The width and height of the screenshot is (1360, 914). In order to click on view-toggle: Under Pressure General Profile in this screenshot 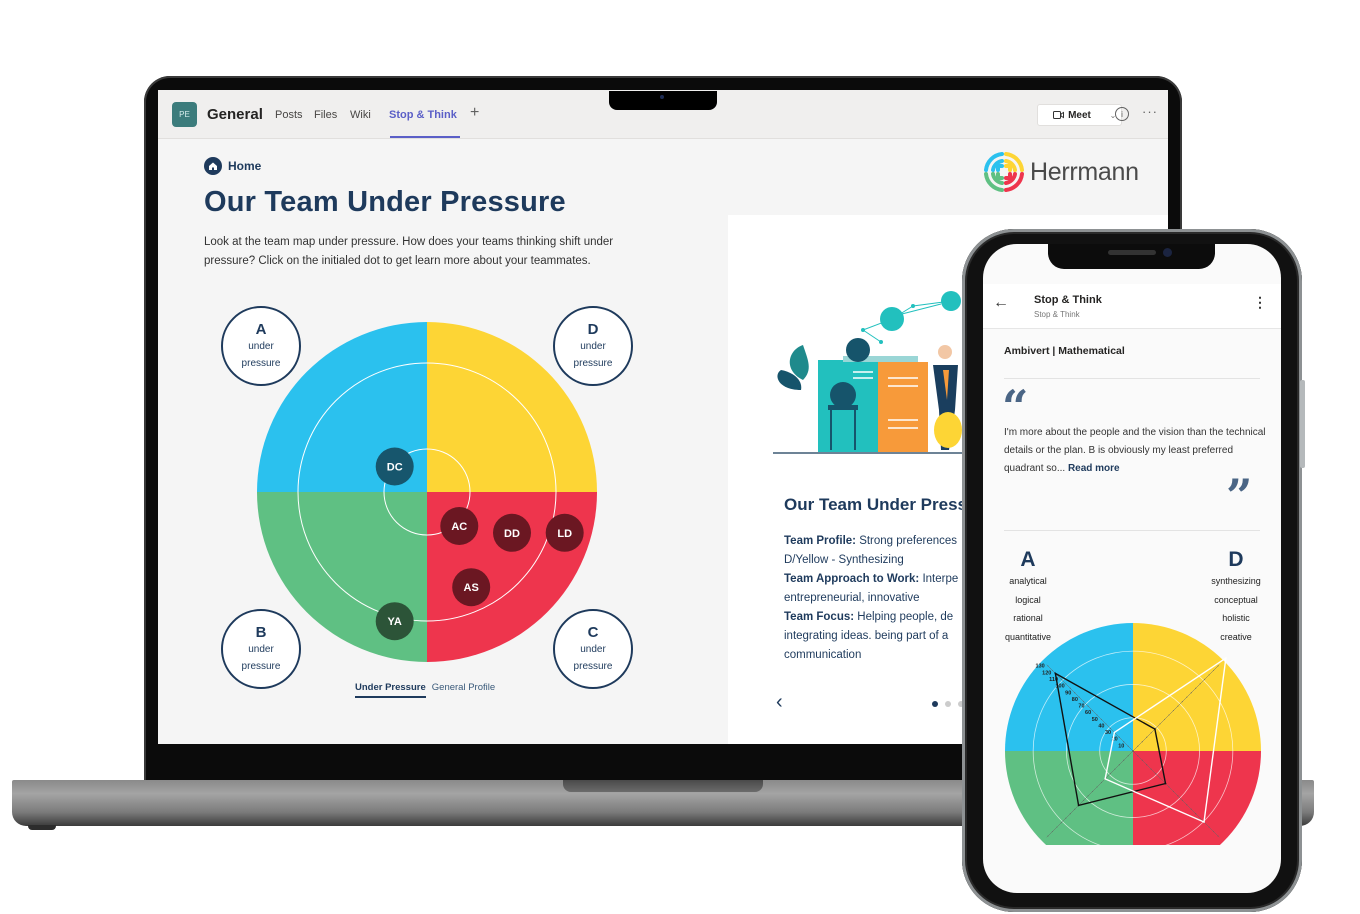, I will do `click(425, 690)`.